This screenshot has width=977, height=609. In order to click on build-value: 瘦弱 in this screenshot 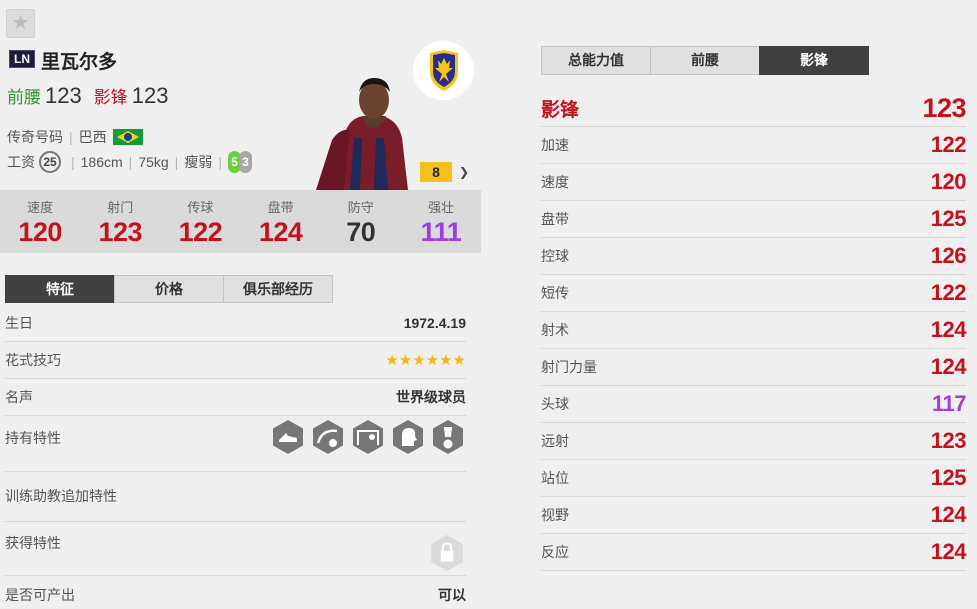, I will do `click(198, 162)`.